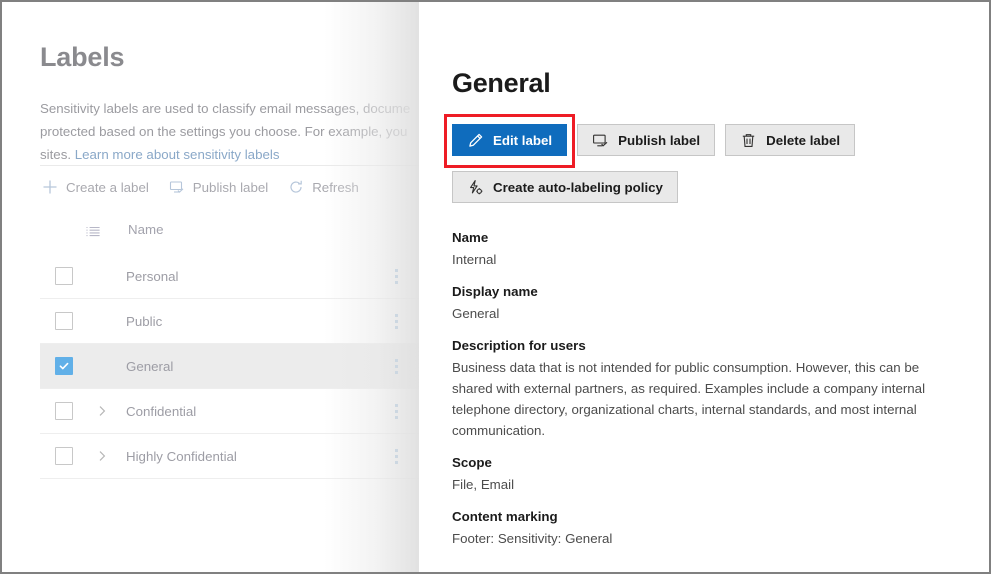 The height and width of the screenshot is (574, 991). I want to click on field-value: Footer: Sensitivity: General, so click(532, 538).